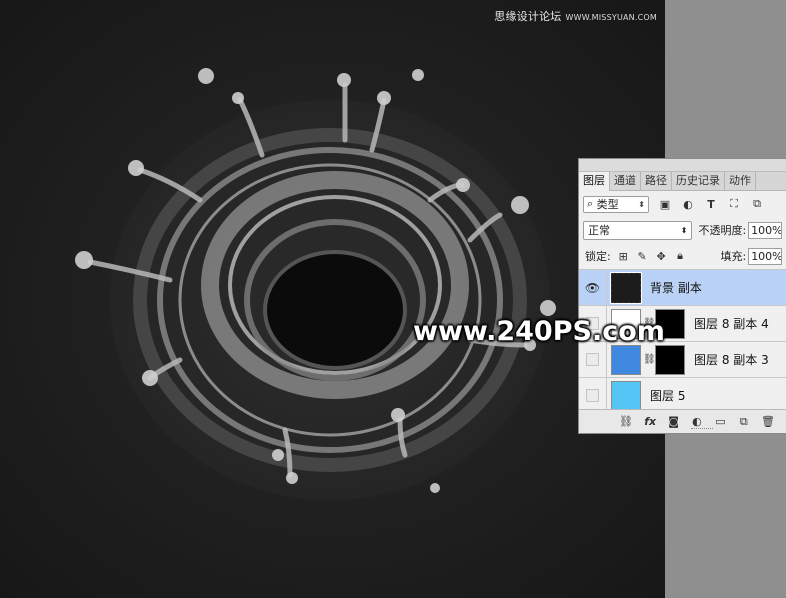 This screenshot has width=786, height=598. I want to click on site-mark-cn: 思缘设计论坛, so click(528, 16).